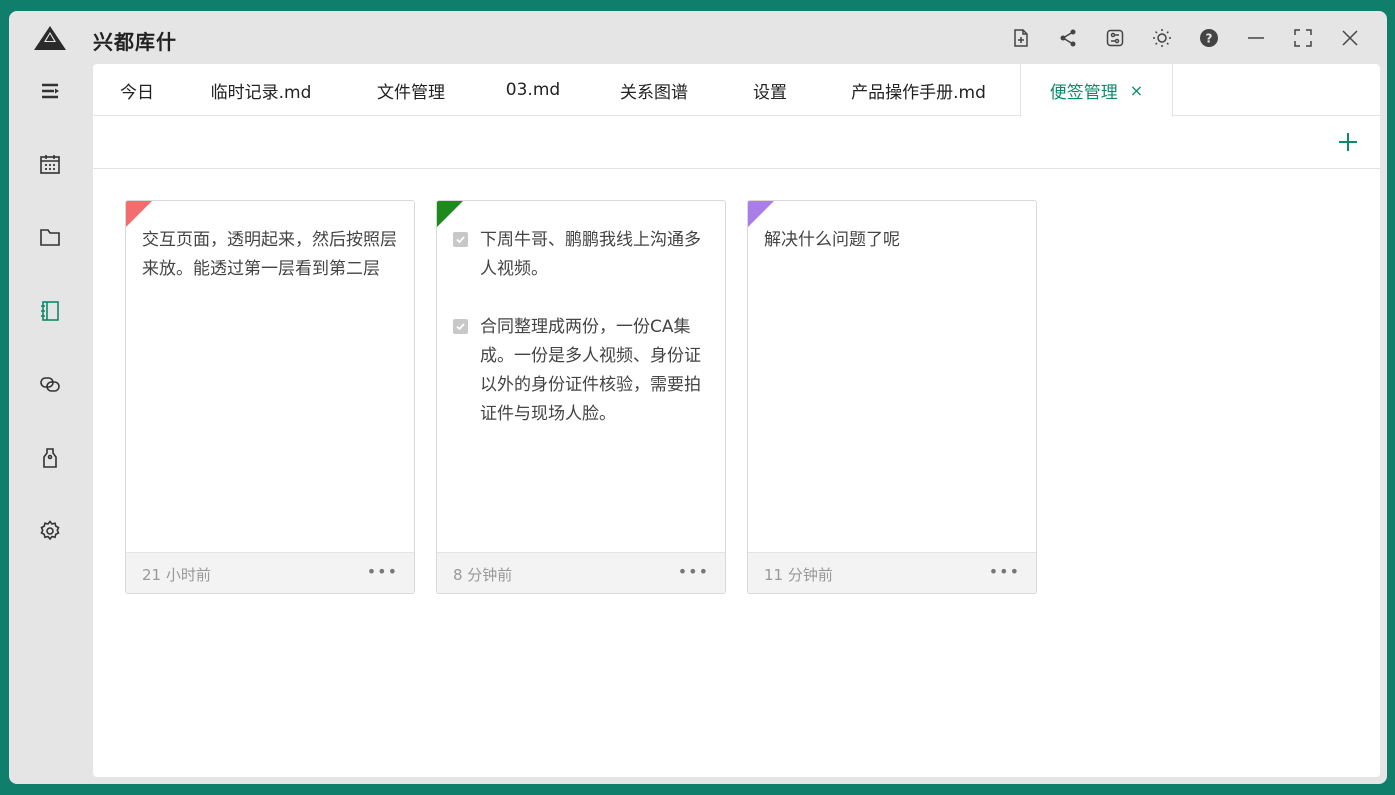 The height and width of the screenshot is (795, 1395). I want to click on gear-icon, so click(50, 531).